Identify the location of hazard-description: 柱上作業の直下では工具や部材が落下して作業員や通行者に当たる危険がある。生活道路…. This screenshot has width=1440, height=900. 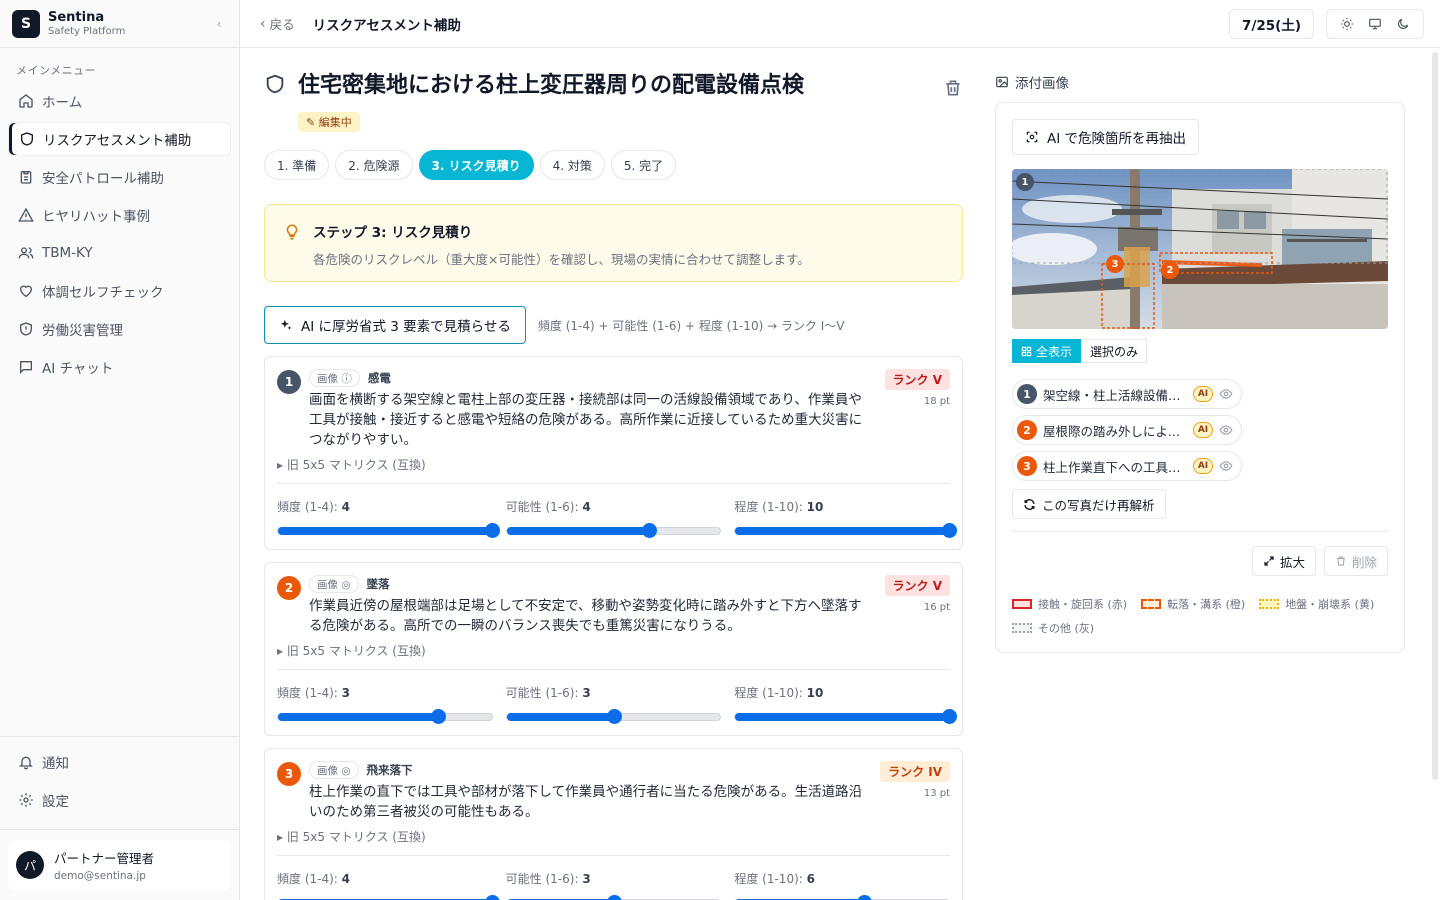
(591, 802).